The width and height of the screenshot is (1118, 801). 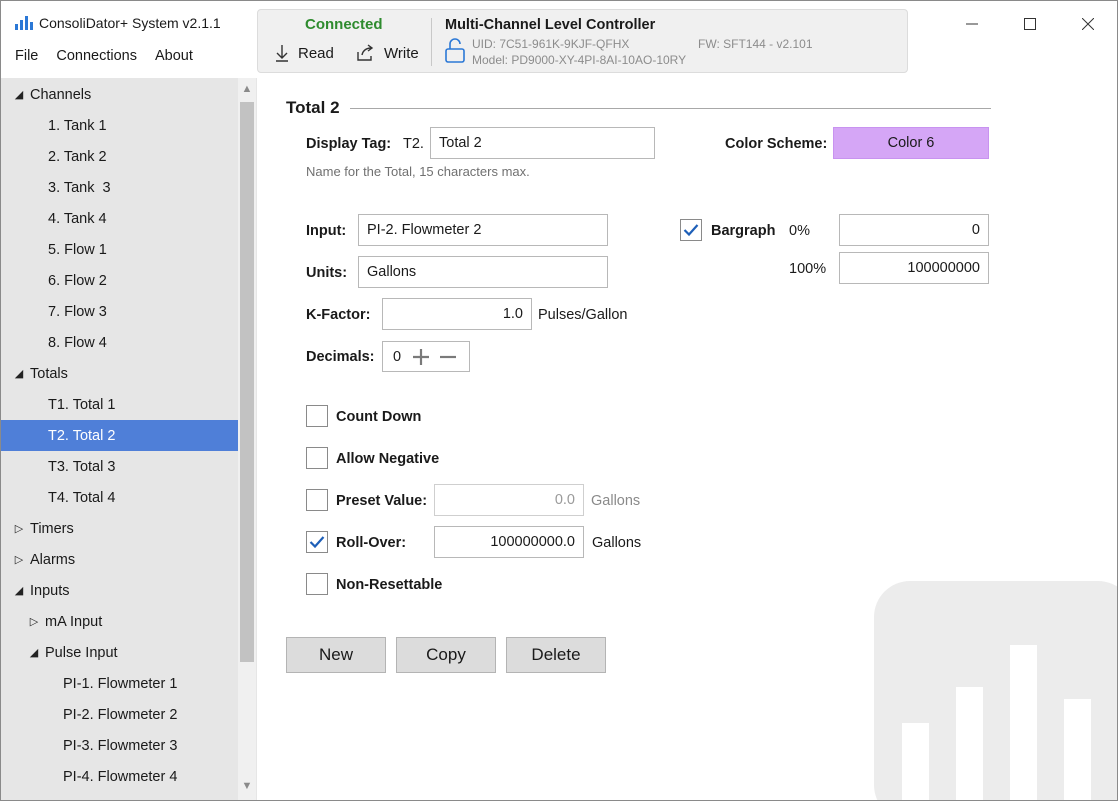 I want to click on tree-group-label: Pulse Input, so click(x=81, y=652).